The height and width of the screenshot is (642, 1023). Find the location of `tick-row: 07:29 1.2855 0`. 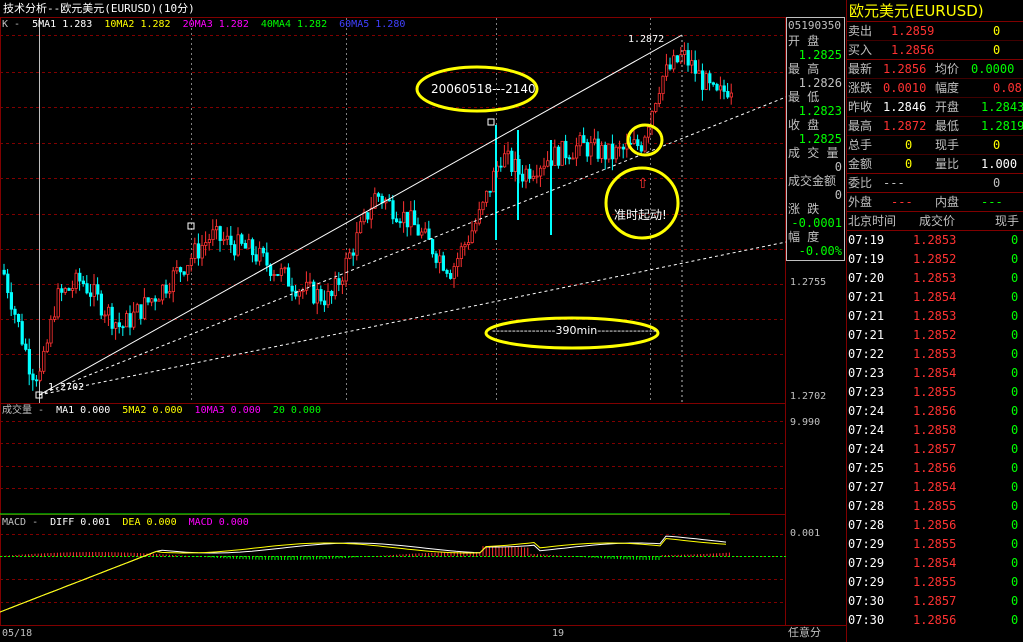

tick-row: 07:29 1.2855 0 is located at coordinates (935, 544).